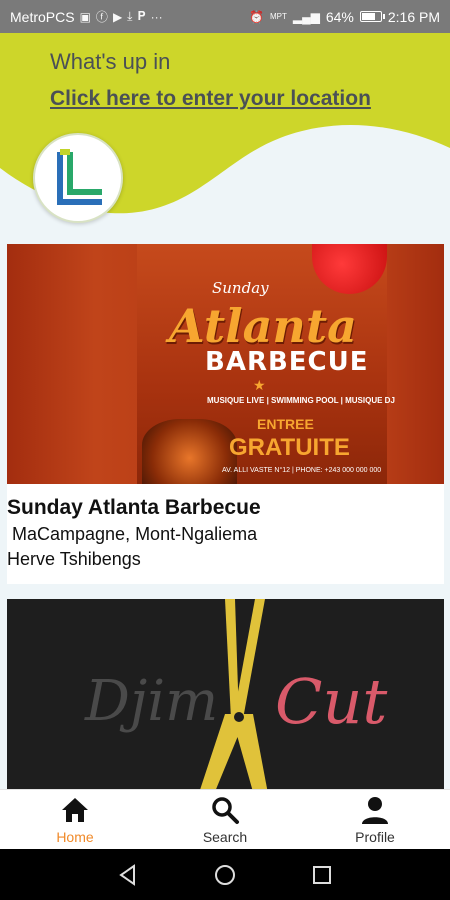  I want to click on poster-entree-text: ENTREE, so click(285, 424).